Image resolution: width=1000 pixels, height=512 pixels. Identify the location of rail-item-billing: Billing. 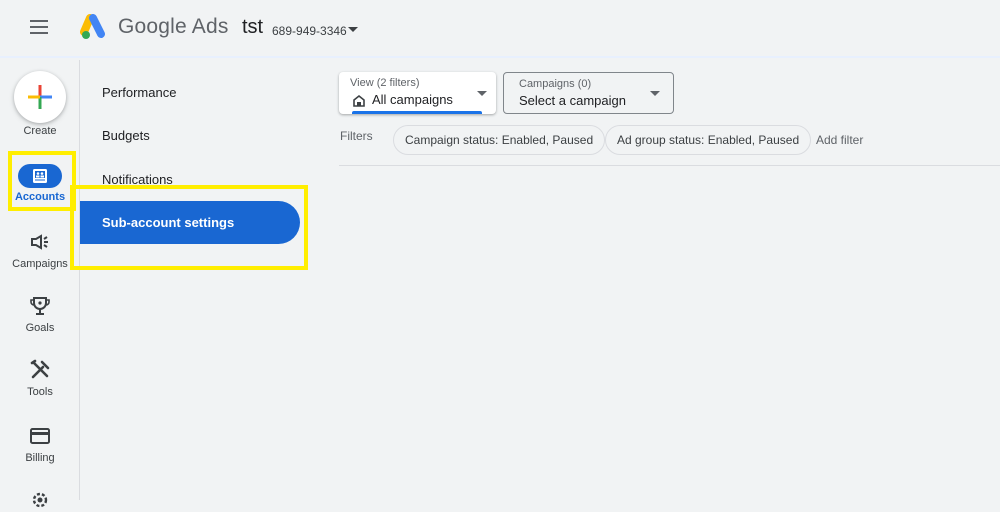
(40, 444).